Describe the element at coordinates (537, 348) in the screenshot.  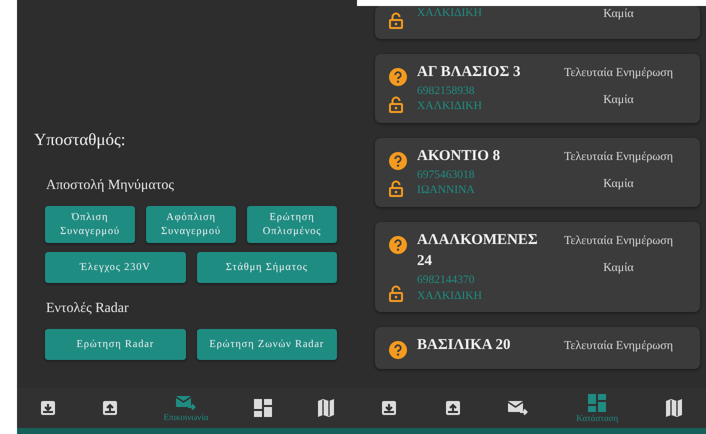
I see `site-card: ΒΑΣΙΛΙΚΑ 20 Τελευταία Ενημέρωση` at that location.